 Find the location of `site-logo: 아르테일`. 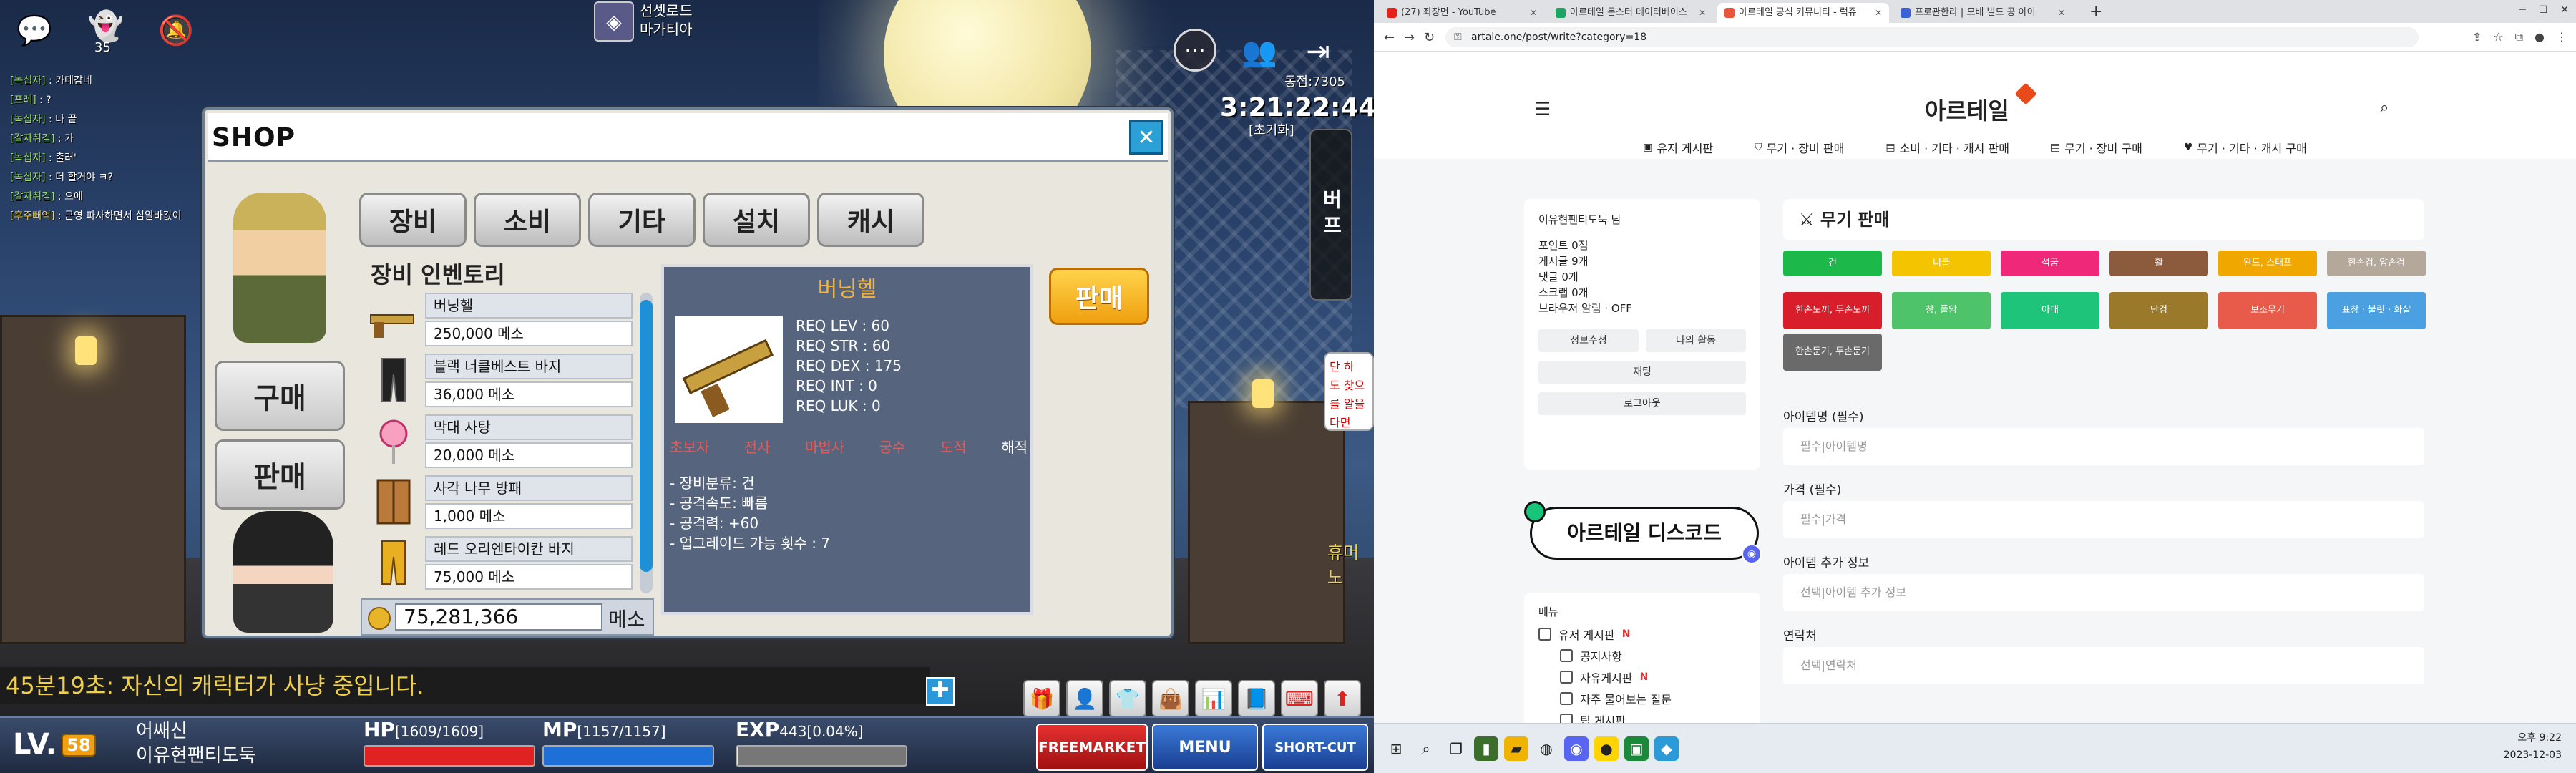

site-logo: 아르테일 is located at coordinates (1967, 109).